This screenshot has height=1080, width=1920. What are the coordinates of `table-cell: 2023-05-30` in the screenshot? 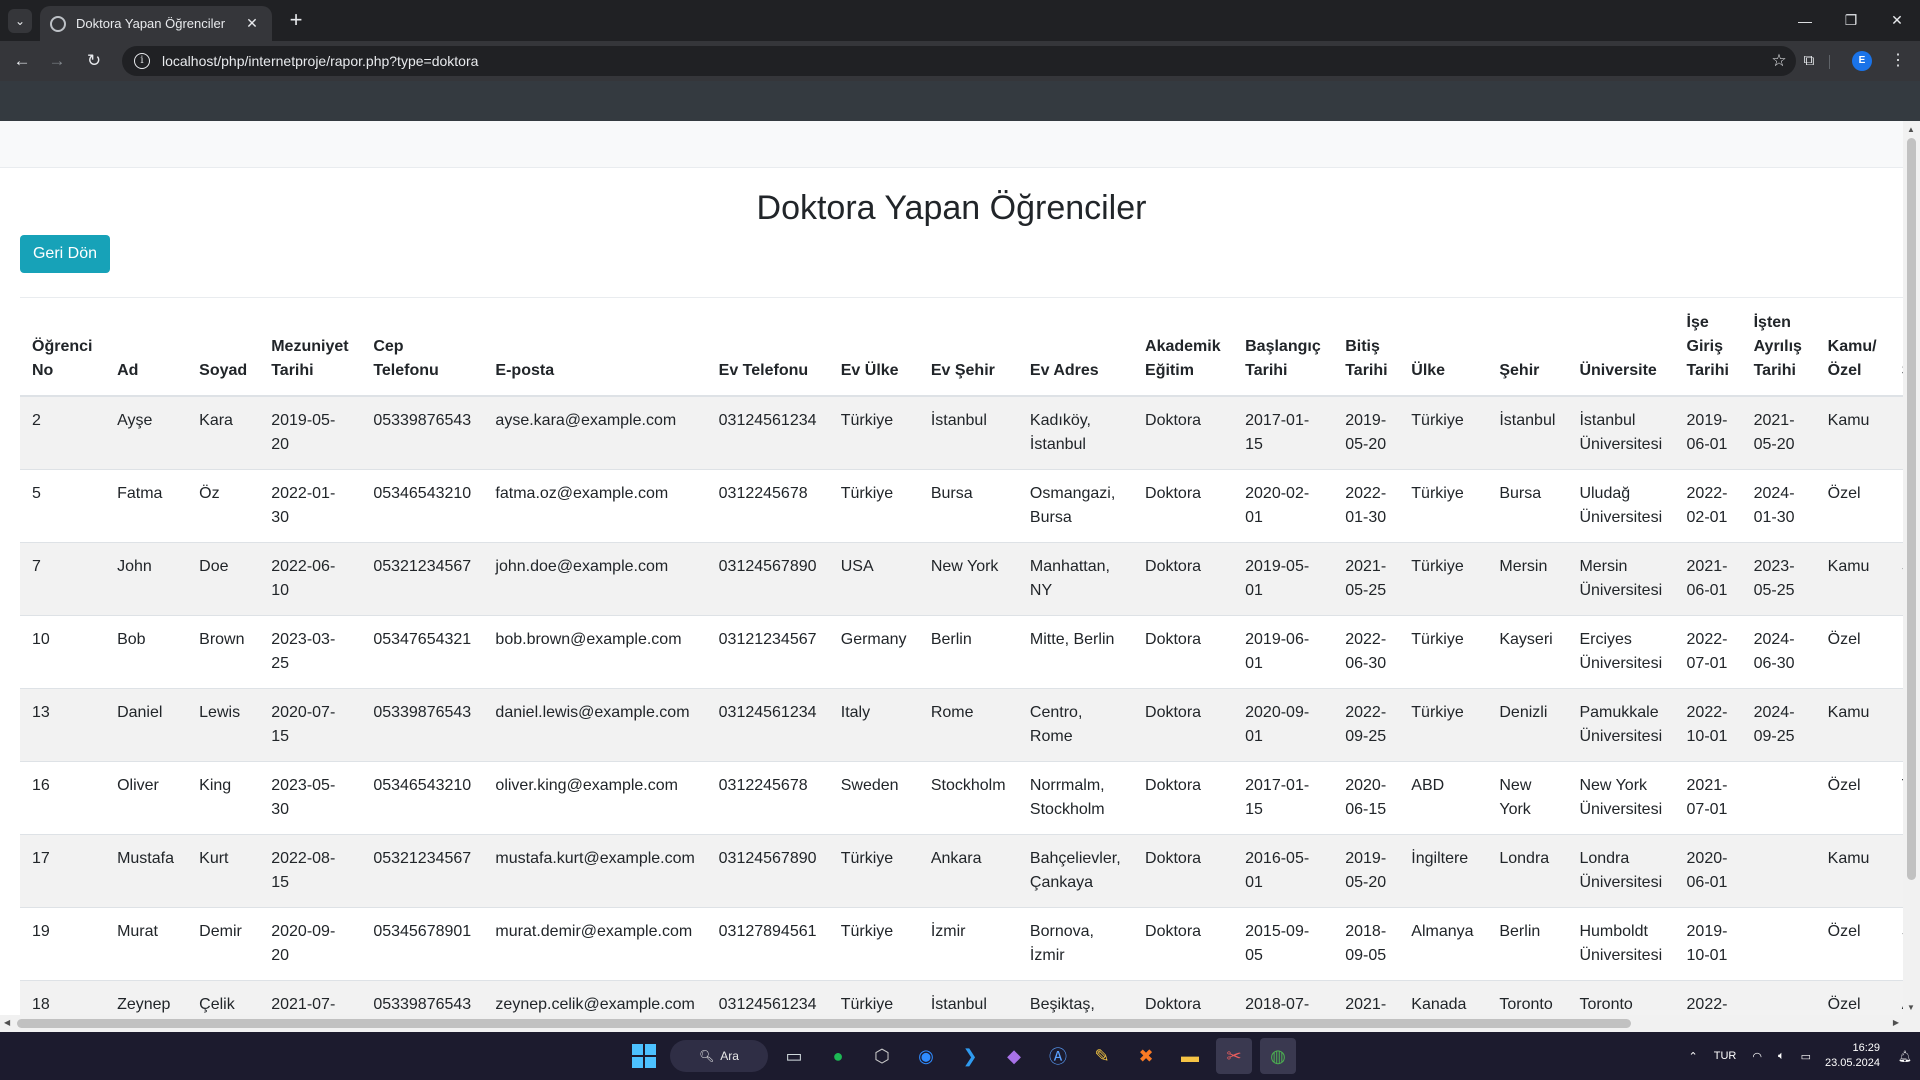 It's located at (303, 797).